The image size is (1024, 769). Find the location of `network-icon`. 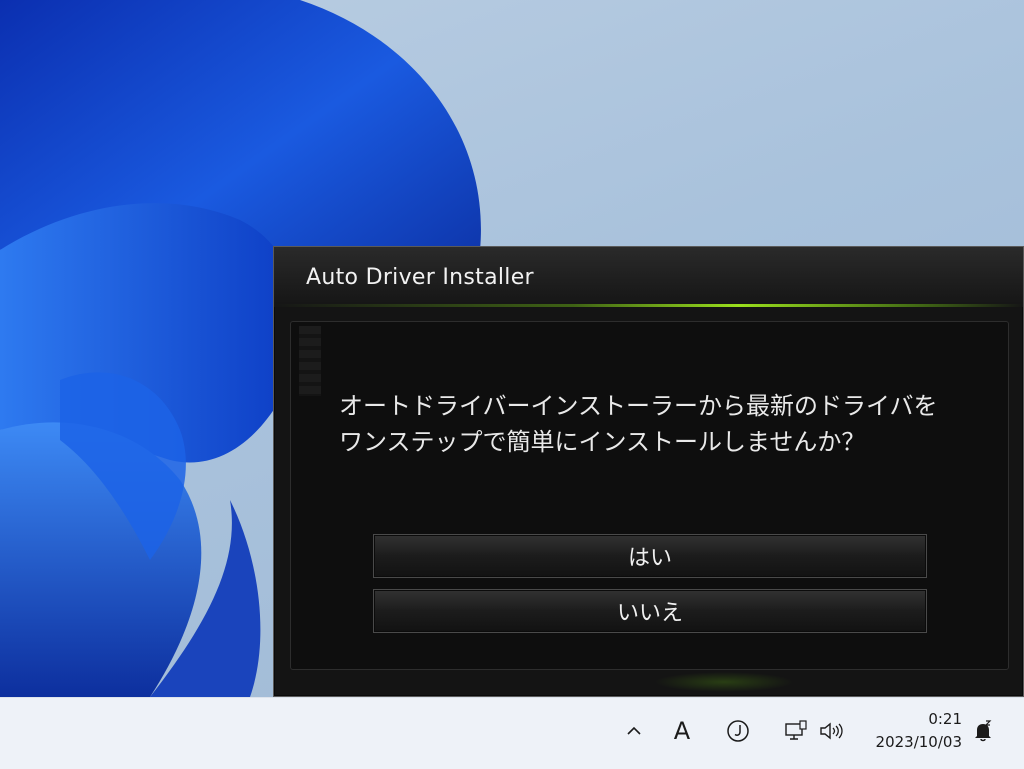

network-icon is located at coordinates (796, 731).